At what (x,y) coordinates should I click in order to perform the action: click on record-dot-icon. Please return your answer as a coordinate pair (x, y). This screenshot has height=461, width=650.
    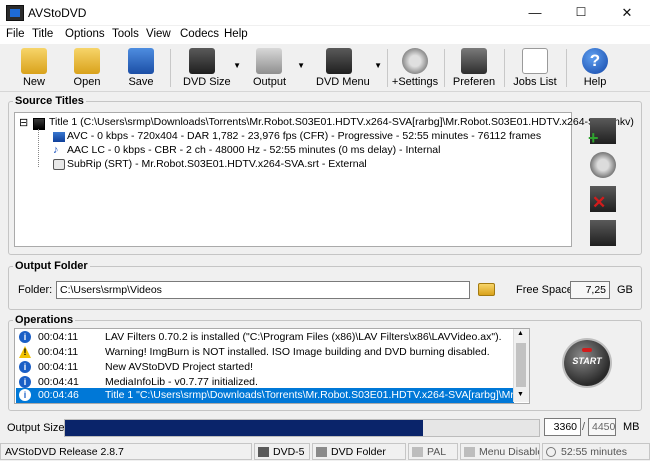
    Looking at the image, I should click on (587, 350).